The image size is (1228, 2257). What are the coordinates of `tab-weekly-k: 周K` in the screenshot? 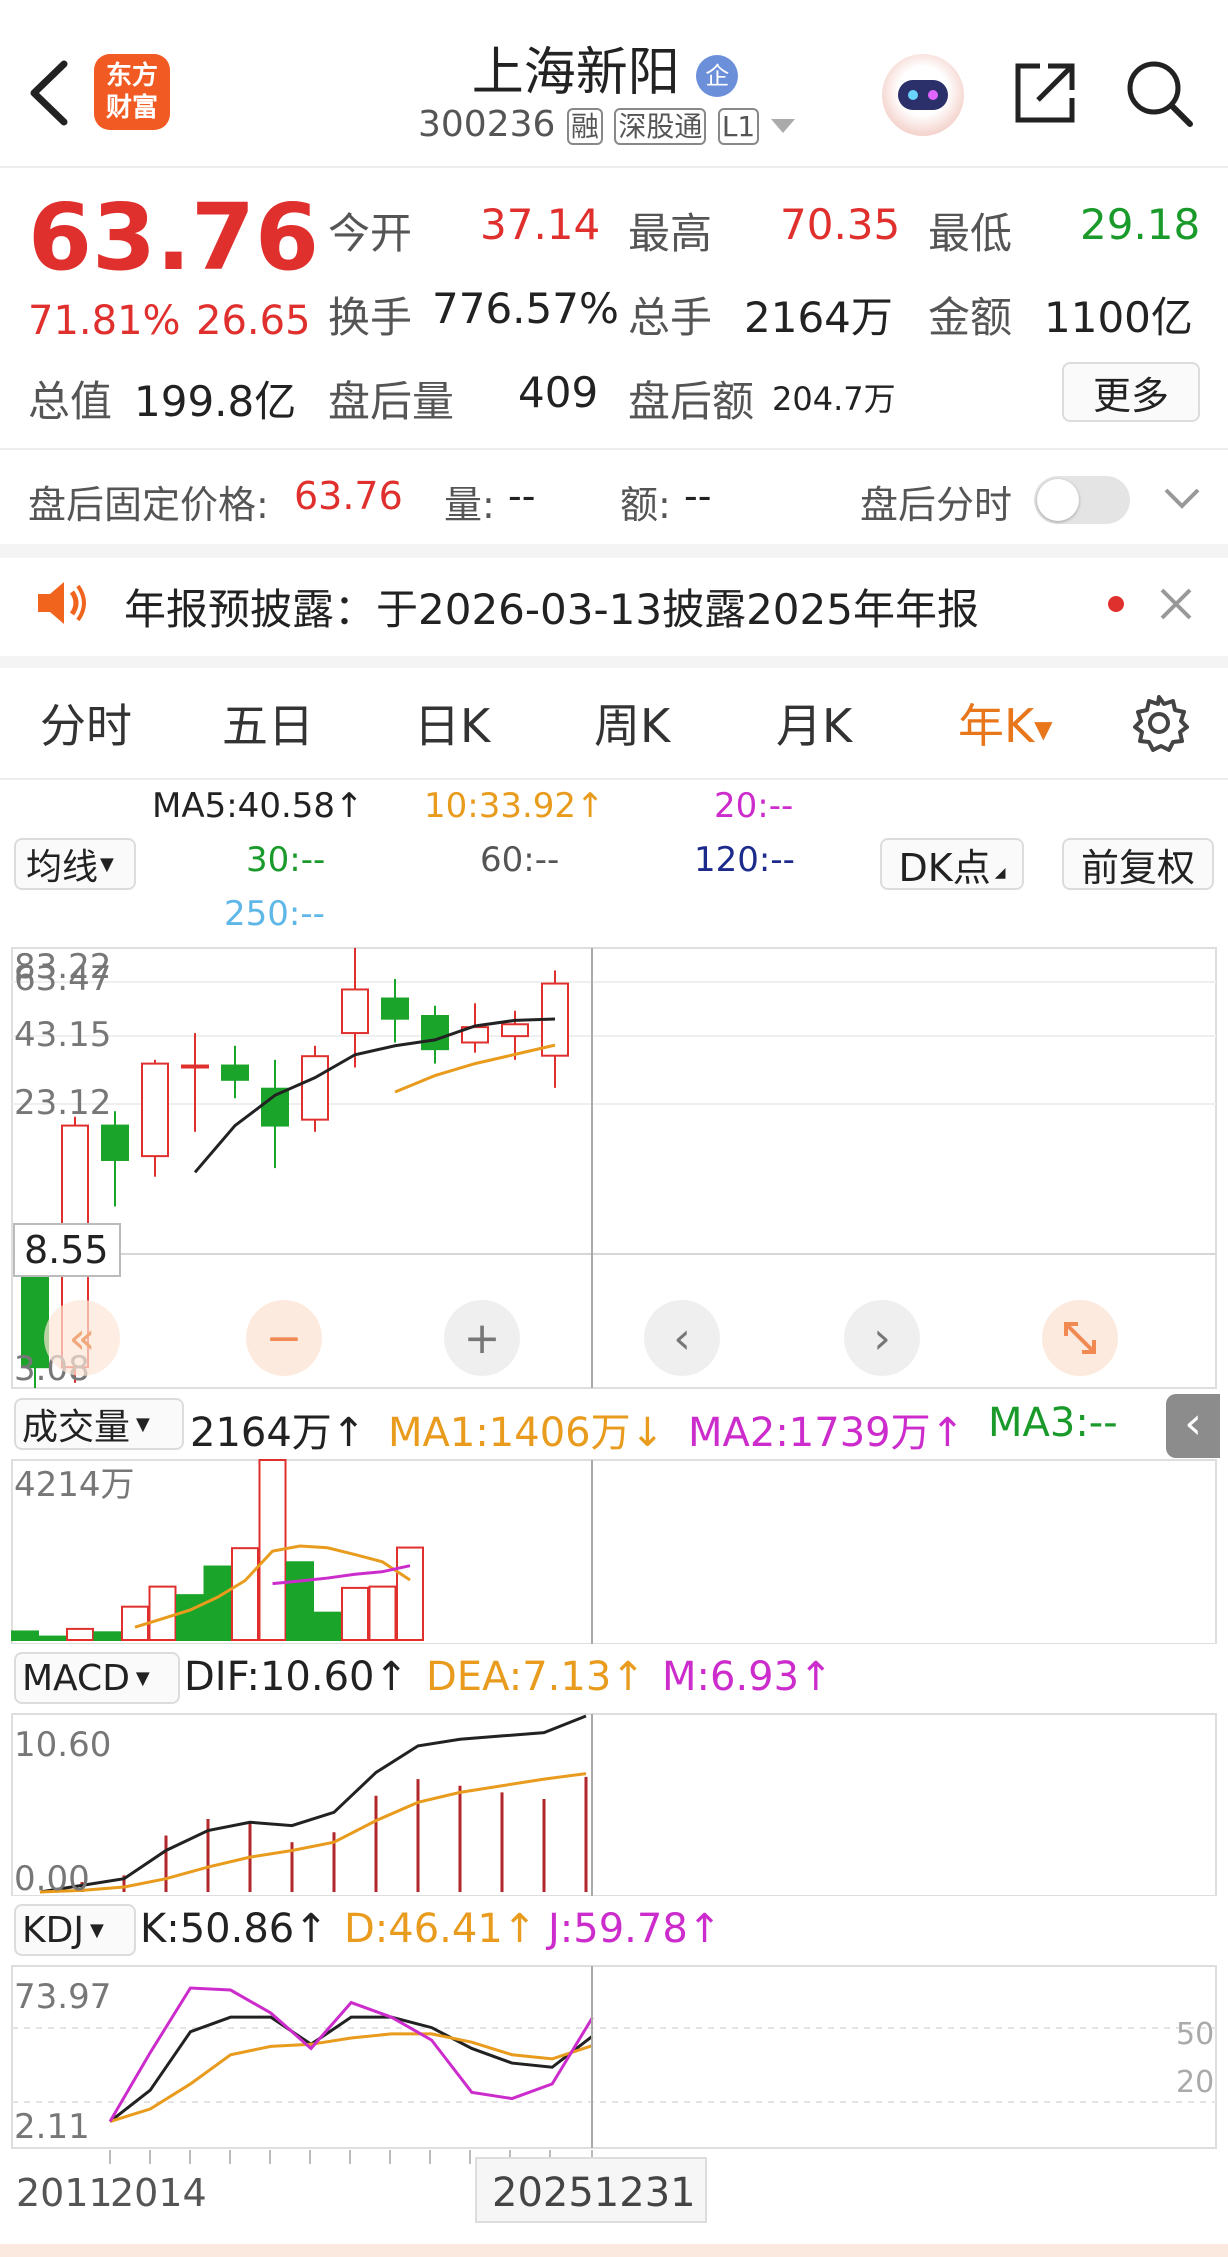 It's located at (632, 723).